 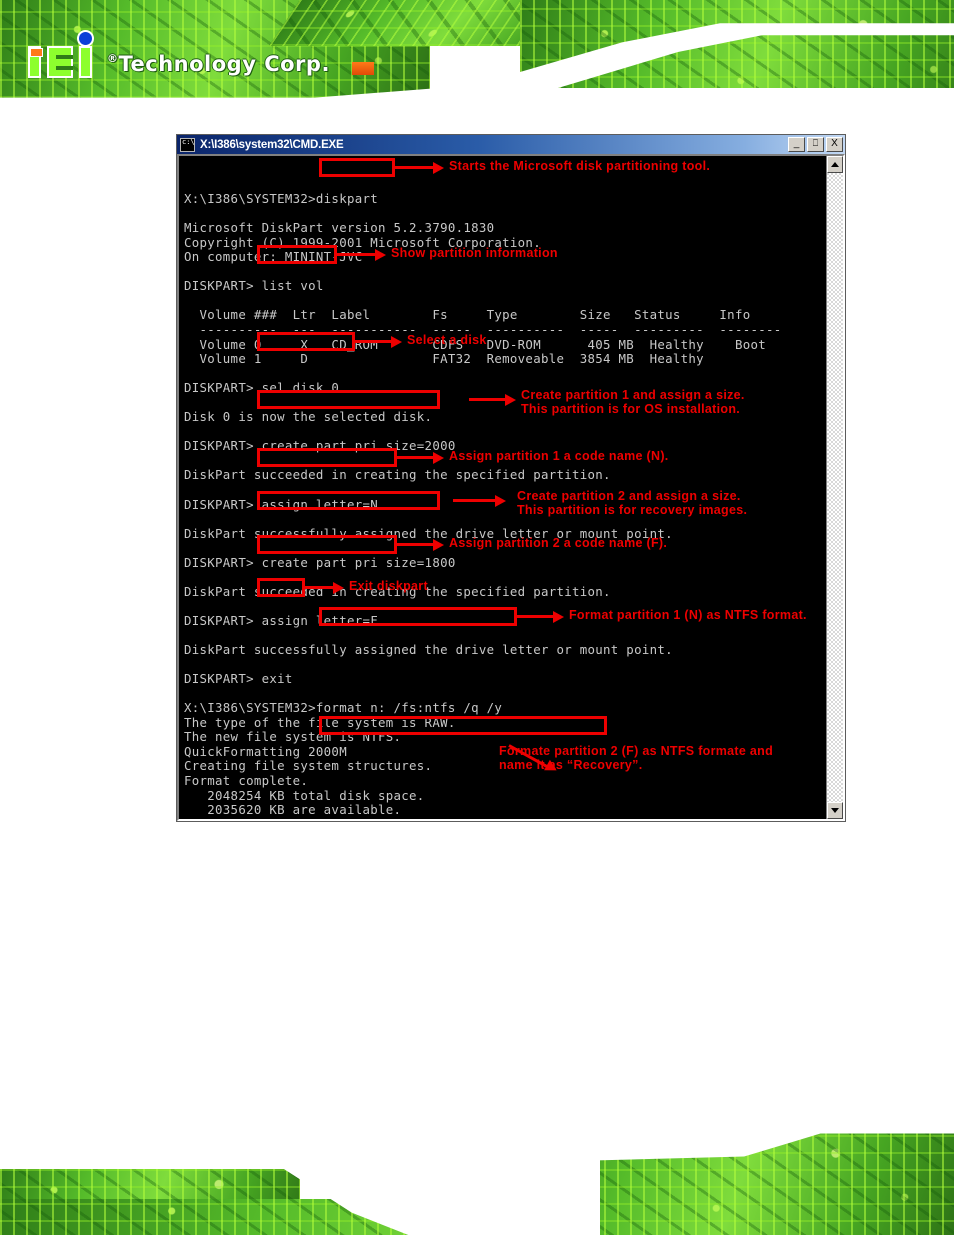 What do you see at coordinates (388, 586) in the screenshot?
I see `annotation-text-exitdp: Exit diskpart` at bounding box center [388, 586].